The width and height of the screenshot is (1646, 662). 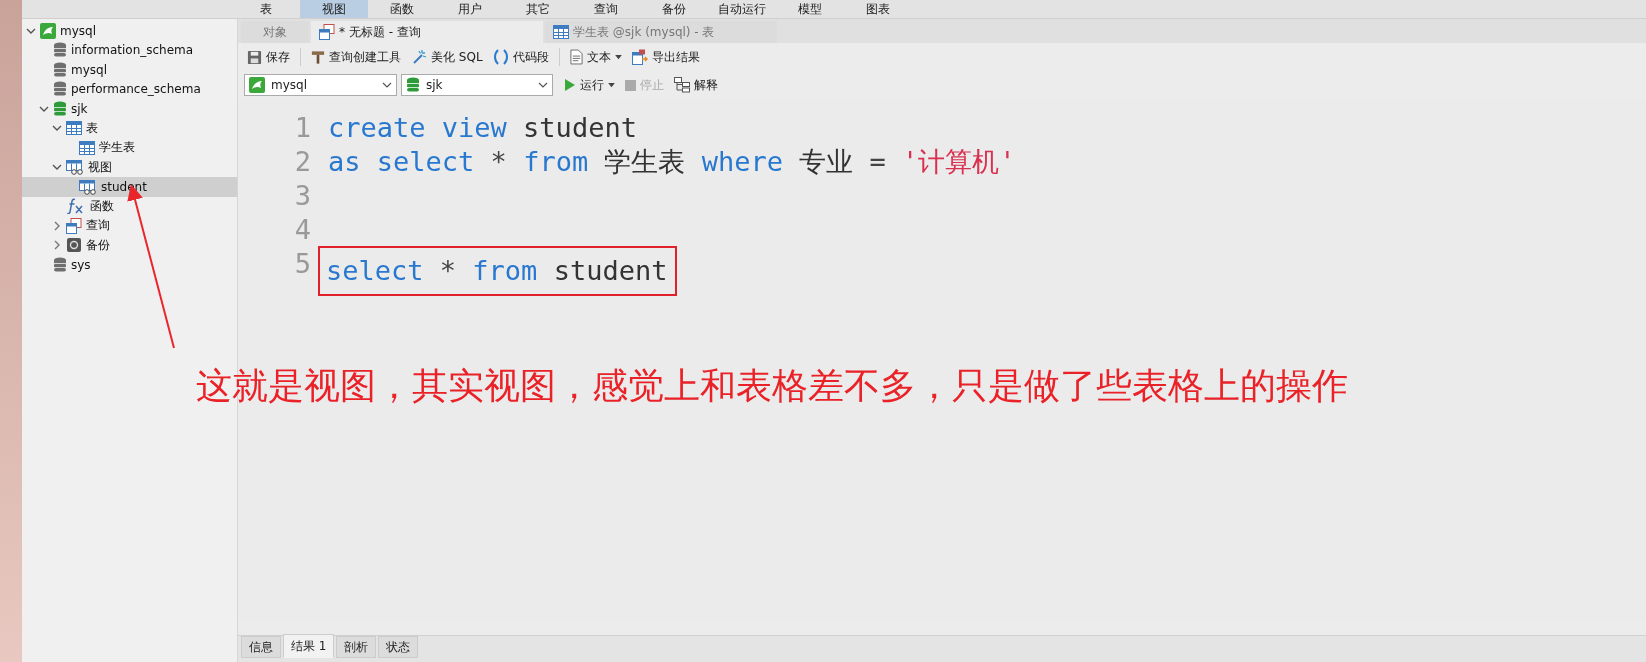 What do you see at coordinates (589, 85) in the screenshot?
I see `toolbar-button: 运行` at bounding box center [589, 85].